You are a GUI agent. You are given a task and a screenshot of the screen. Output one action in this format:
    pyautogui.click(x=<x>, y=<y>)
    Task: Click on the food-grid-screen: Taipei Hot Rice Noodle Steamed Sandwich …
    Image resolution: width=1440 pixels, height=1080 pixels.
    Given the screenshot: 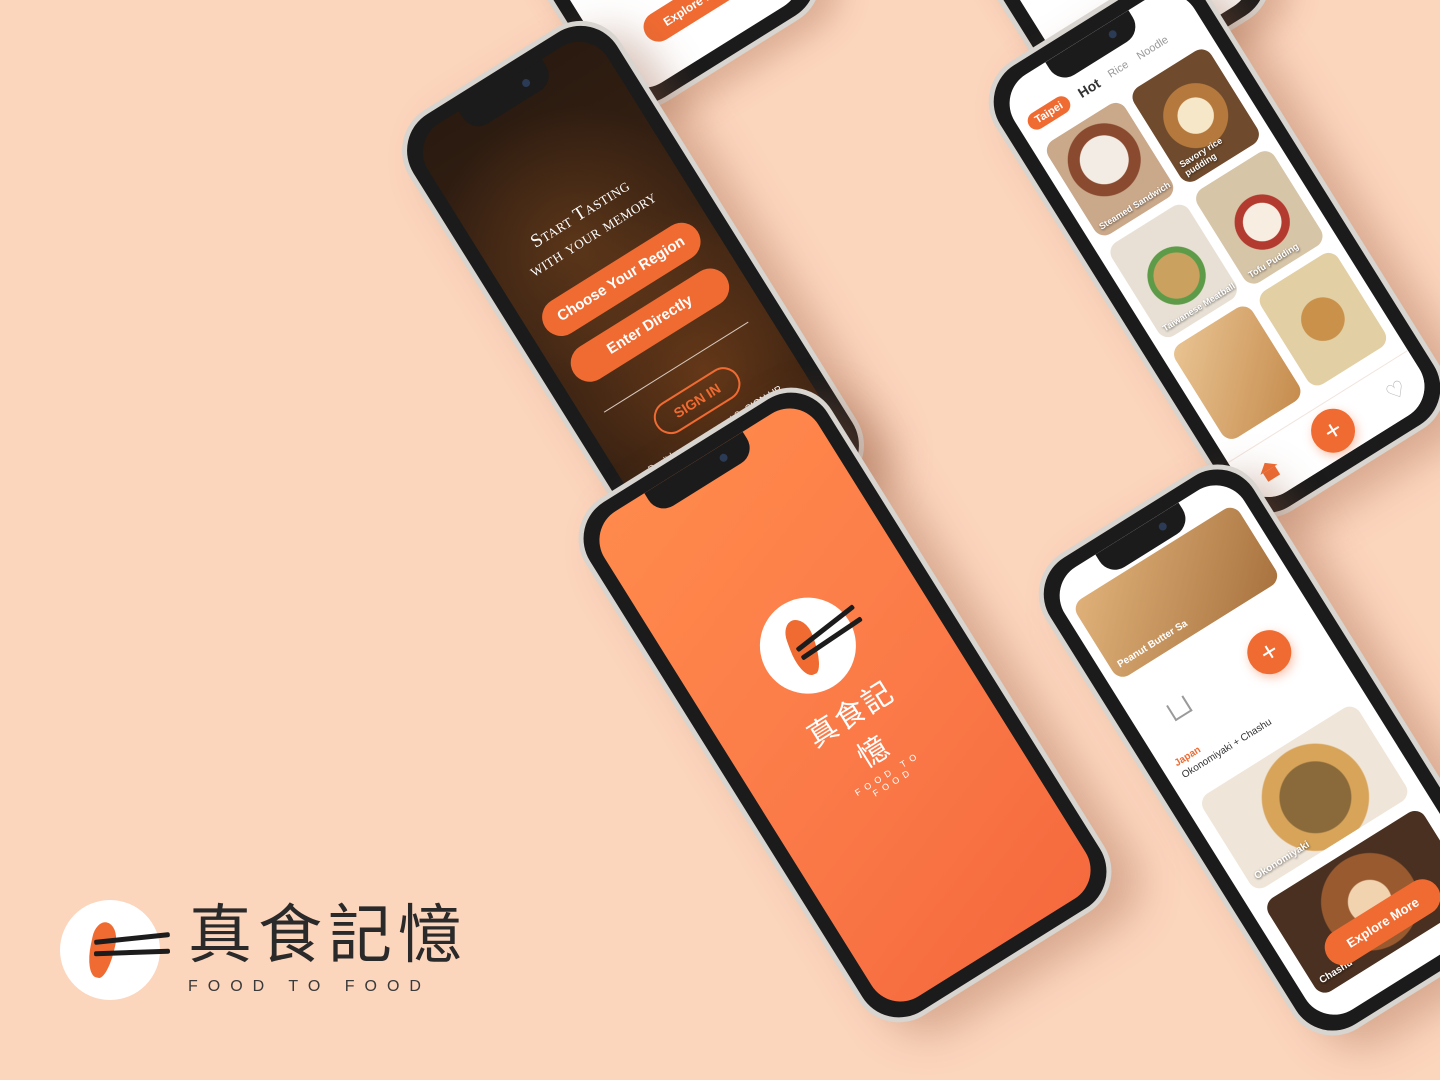 What is the action you would take?
    pyautogui.click(x=1217, y=255)
    